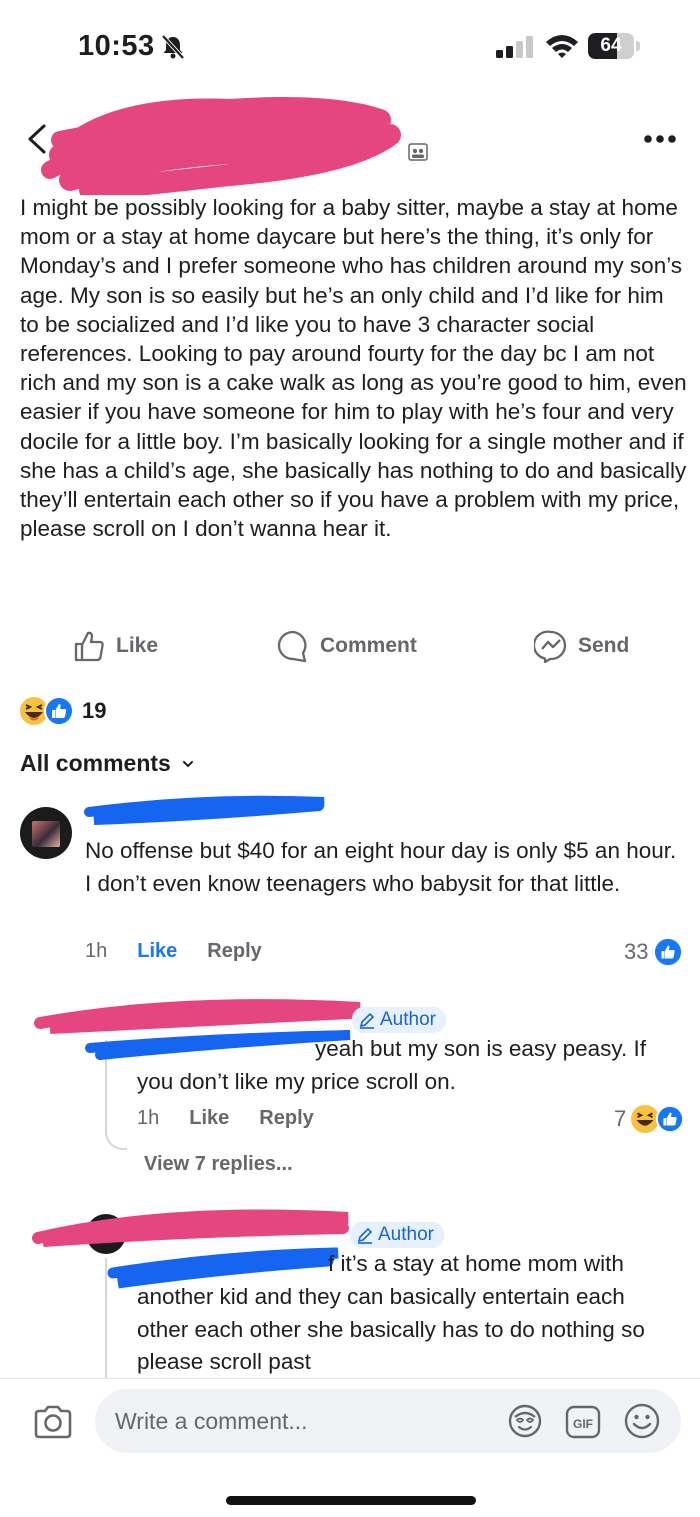 This screenshot has height=1517, width=700. I want to click on chevron-down-icon, so click(187, 763).